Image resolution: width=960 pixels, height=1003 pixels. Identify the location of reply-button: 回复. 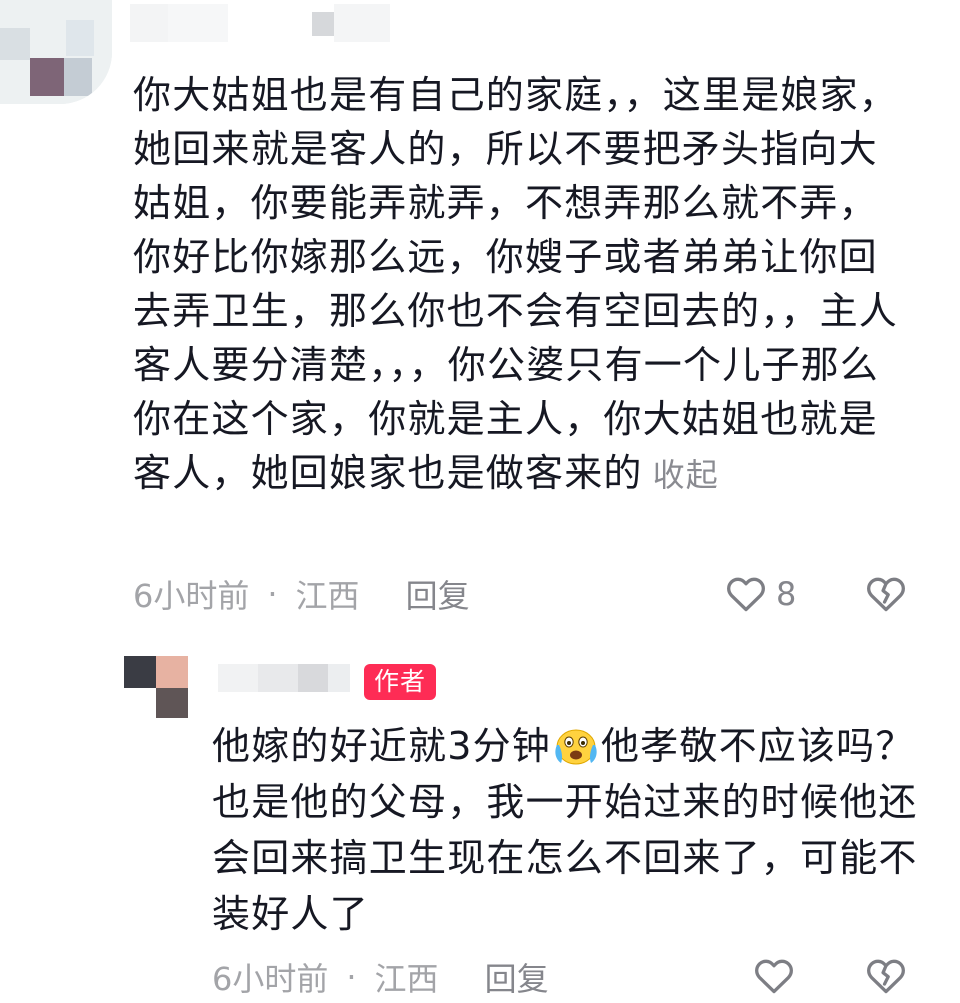
(438, 594).